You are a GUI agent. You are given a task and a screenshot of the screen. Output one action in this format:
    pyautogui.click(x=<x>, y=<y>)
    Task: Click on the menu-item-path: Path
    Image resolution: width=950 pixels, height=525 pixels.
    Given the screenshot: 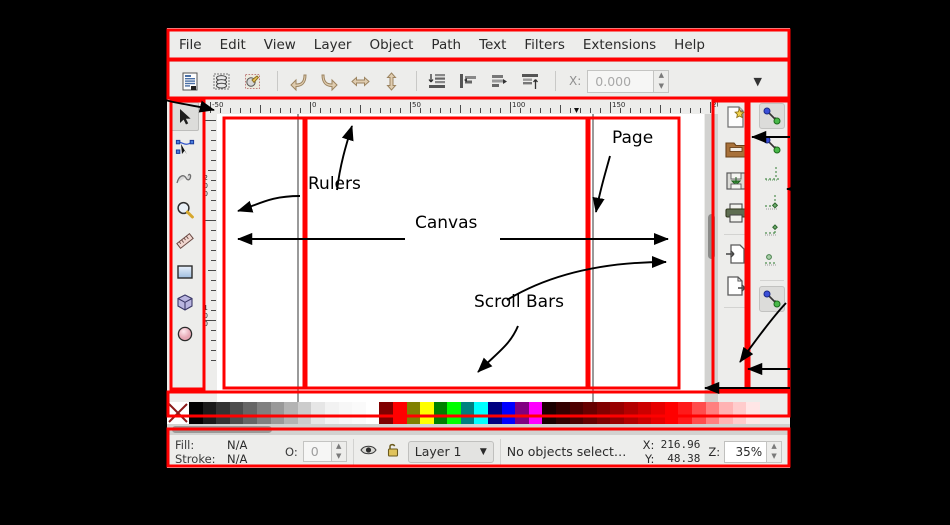 What is the action you would take?
    pyautogui.click(x=446, y=45)
    